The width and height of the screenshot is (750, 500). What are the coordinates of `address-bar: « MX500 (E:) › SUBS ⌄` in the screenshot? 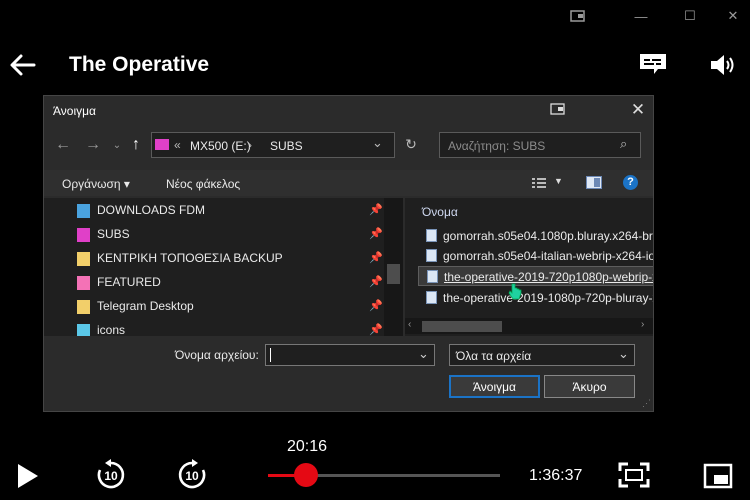 It's located at (273, 145).